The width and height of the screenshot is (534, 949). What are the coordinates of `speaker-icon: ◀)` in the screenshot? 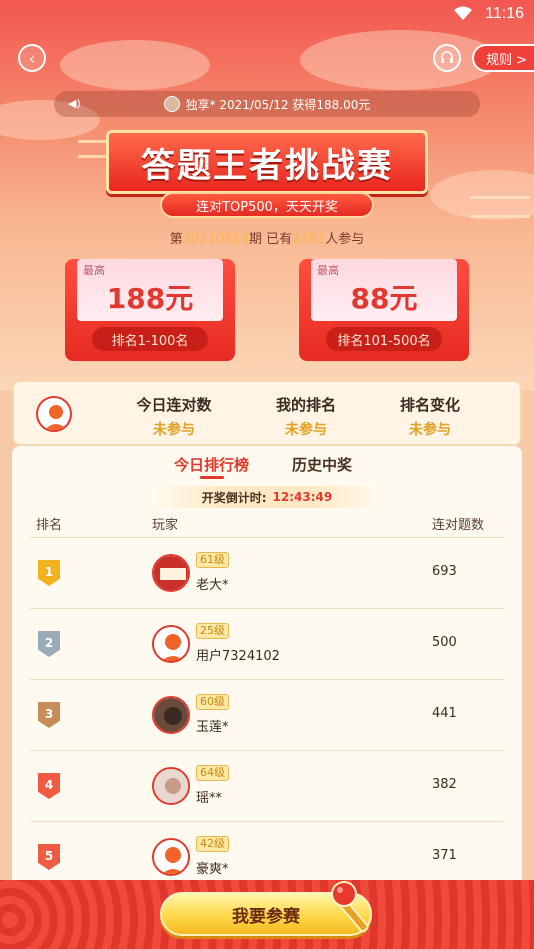 It's located at (74, 103).